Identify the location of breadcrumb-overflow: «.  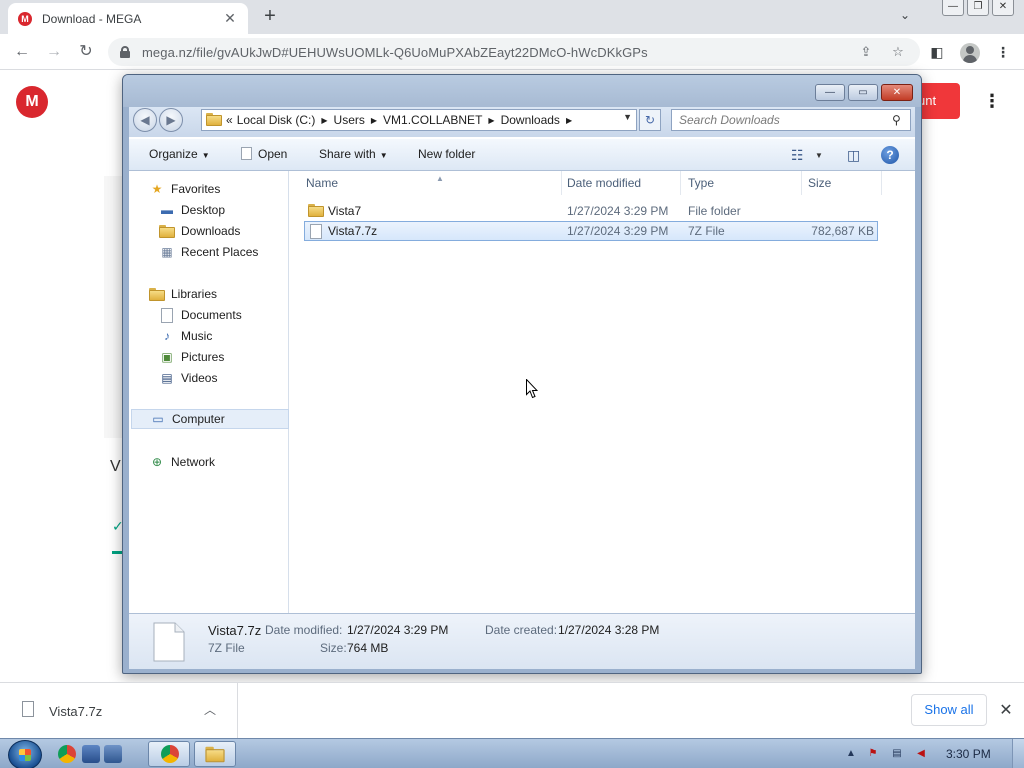
(229, 120).